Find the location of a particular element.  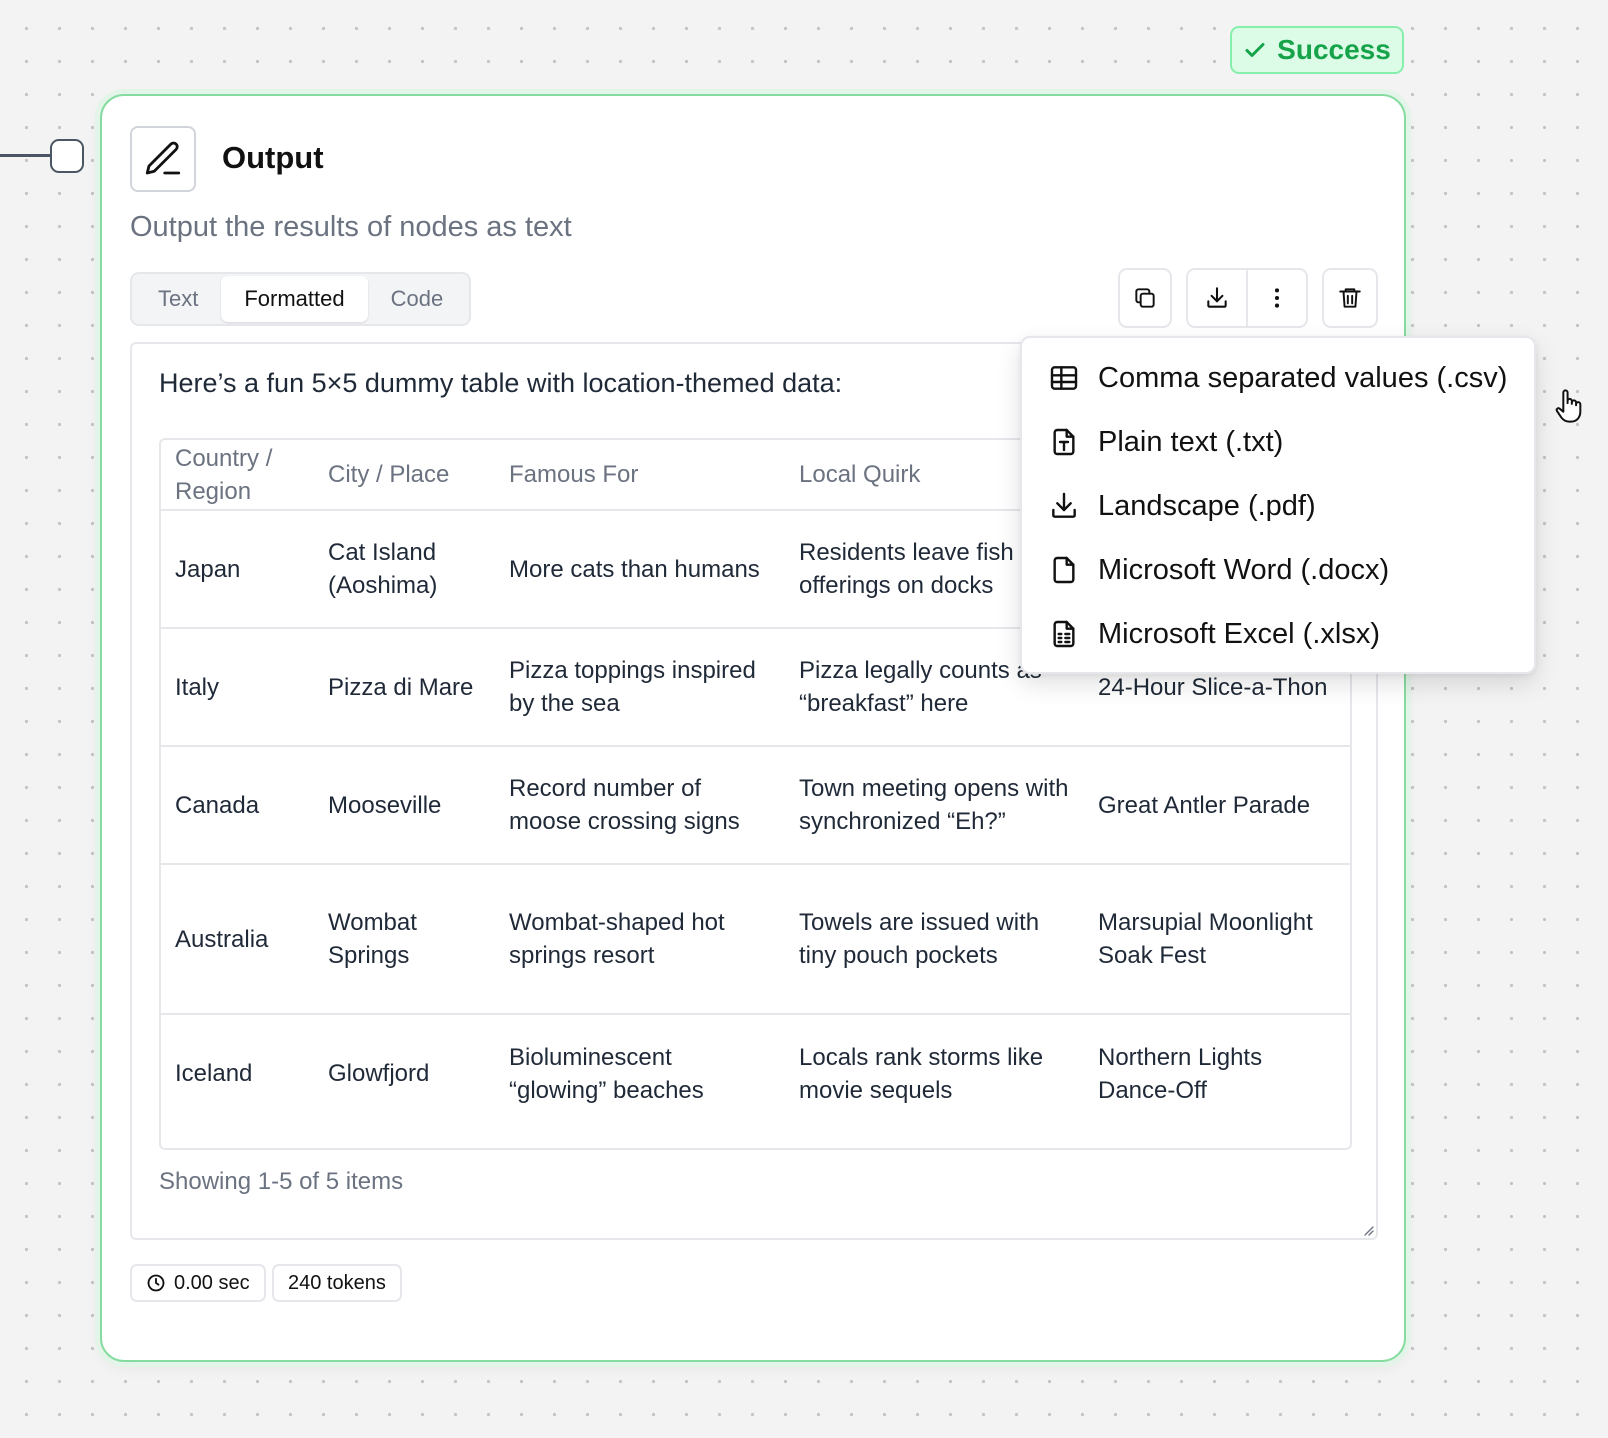

more-vertical-icon is located at coordinates (1277, 298).